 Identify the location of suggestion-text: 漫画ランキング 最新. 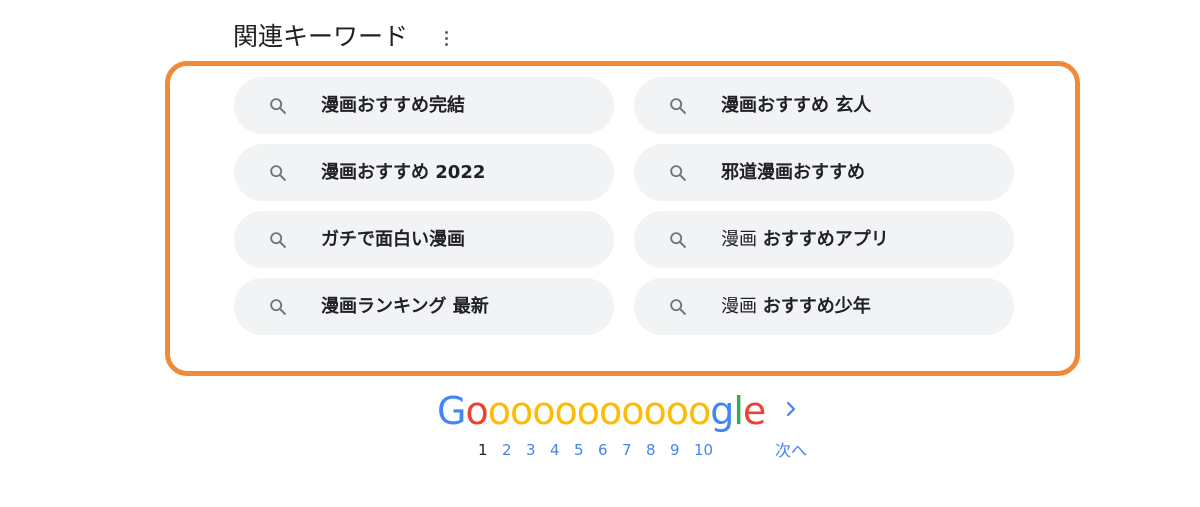
(405, 306).